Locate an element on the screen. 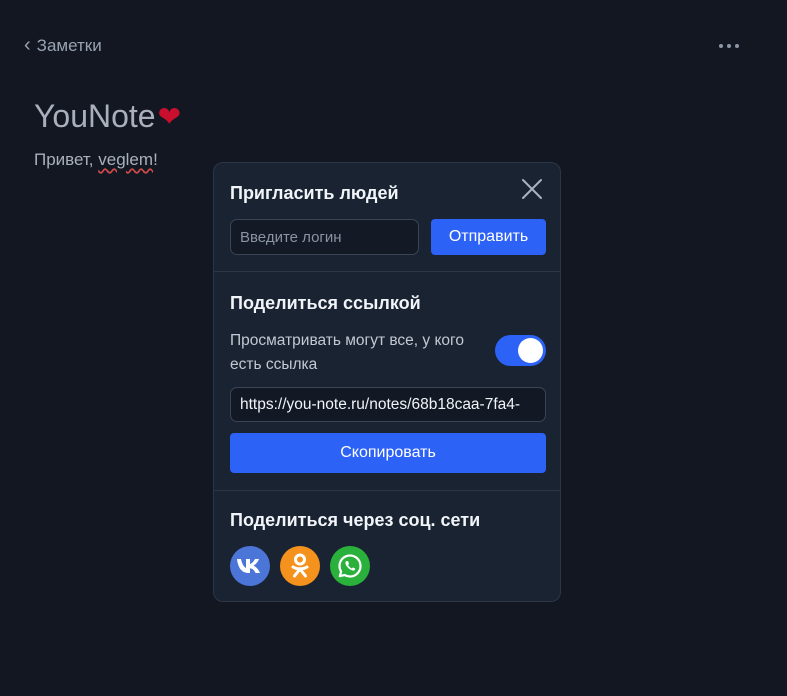  social-share-section: Поделиться через соц. сети is located at coordinates (387, 546).